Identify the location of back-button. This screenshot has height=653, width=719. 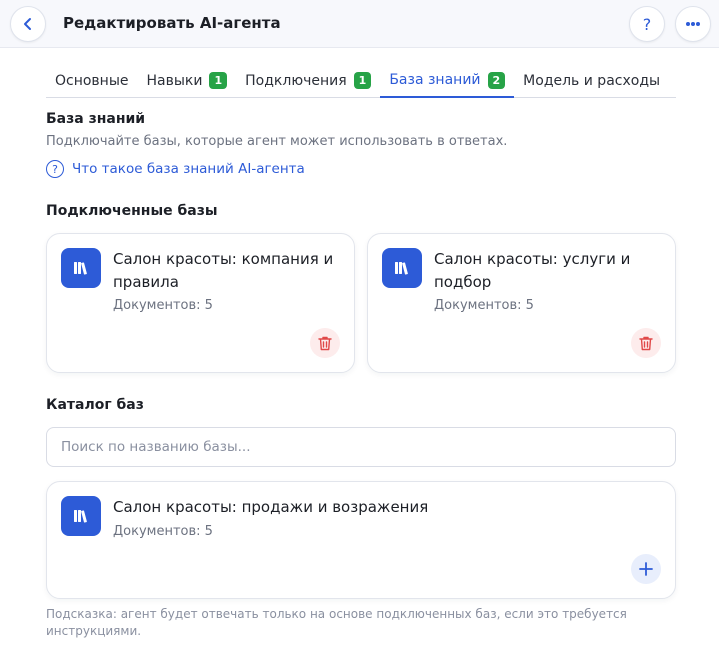
(28, 24).